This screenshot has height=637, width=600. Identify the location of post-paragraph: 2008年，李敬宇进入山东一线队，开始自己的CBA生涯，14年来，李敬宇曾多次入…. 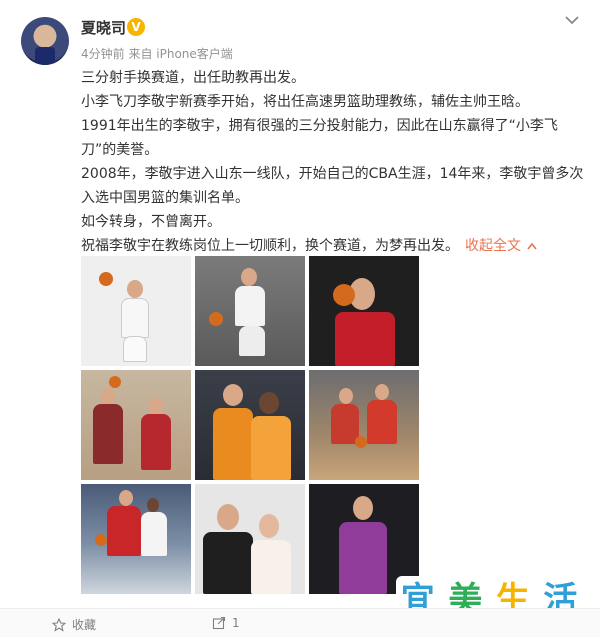
(332, 186).